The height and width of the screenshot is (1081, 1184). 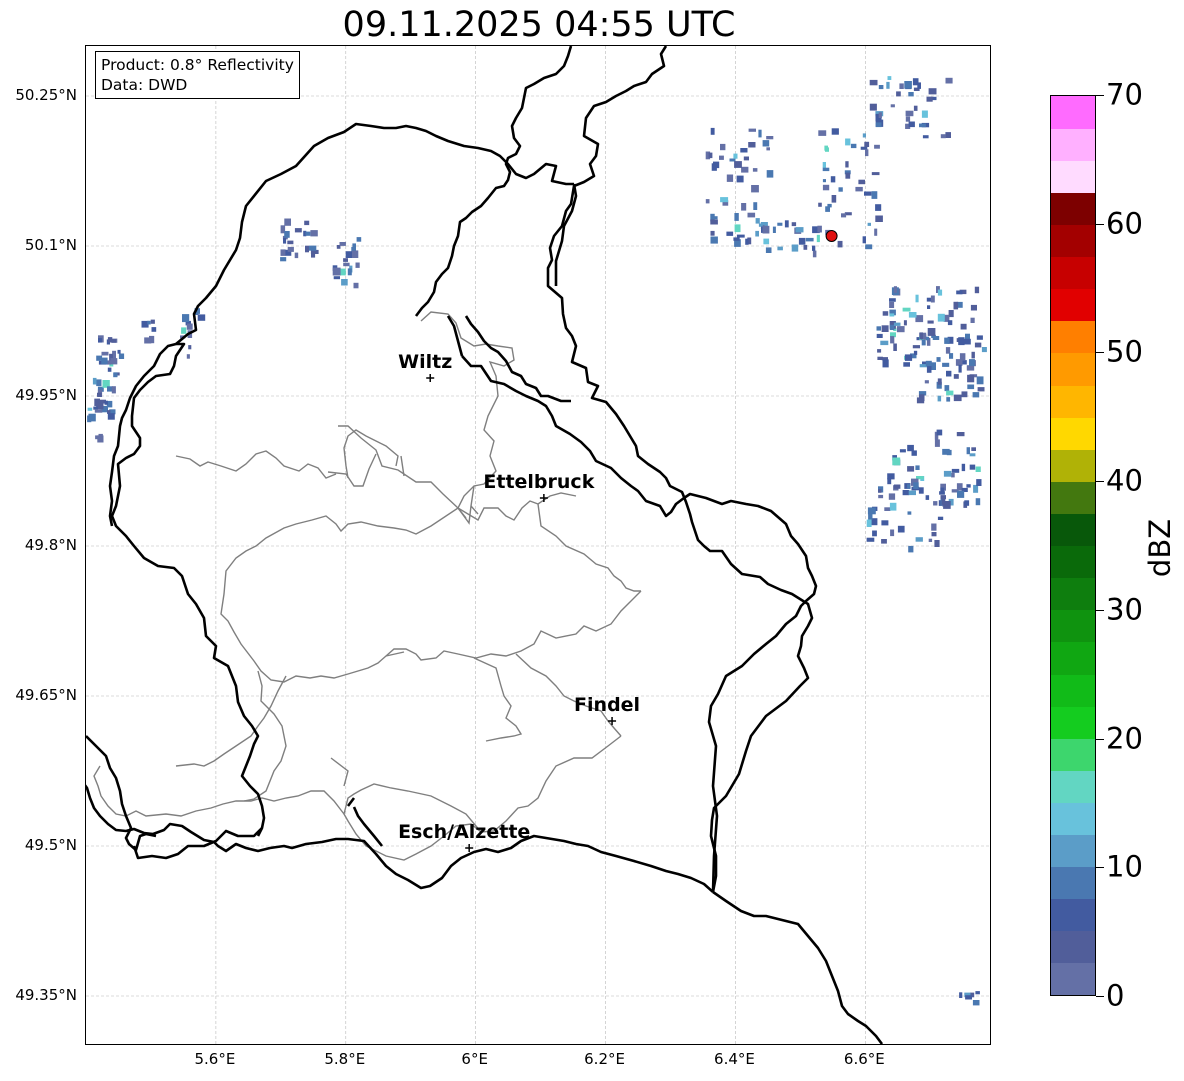 I want to click on colorbar-tick-label: 10, so click(x=1124, y=866).